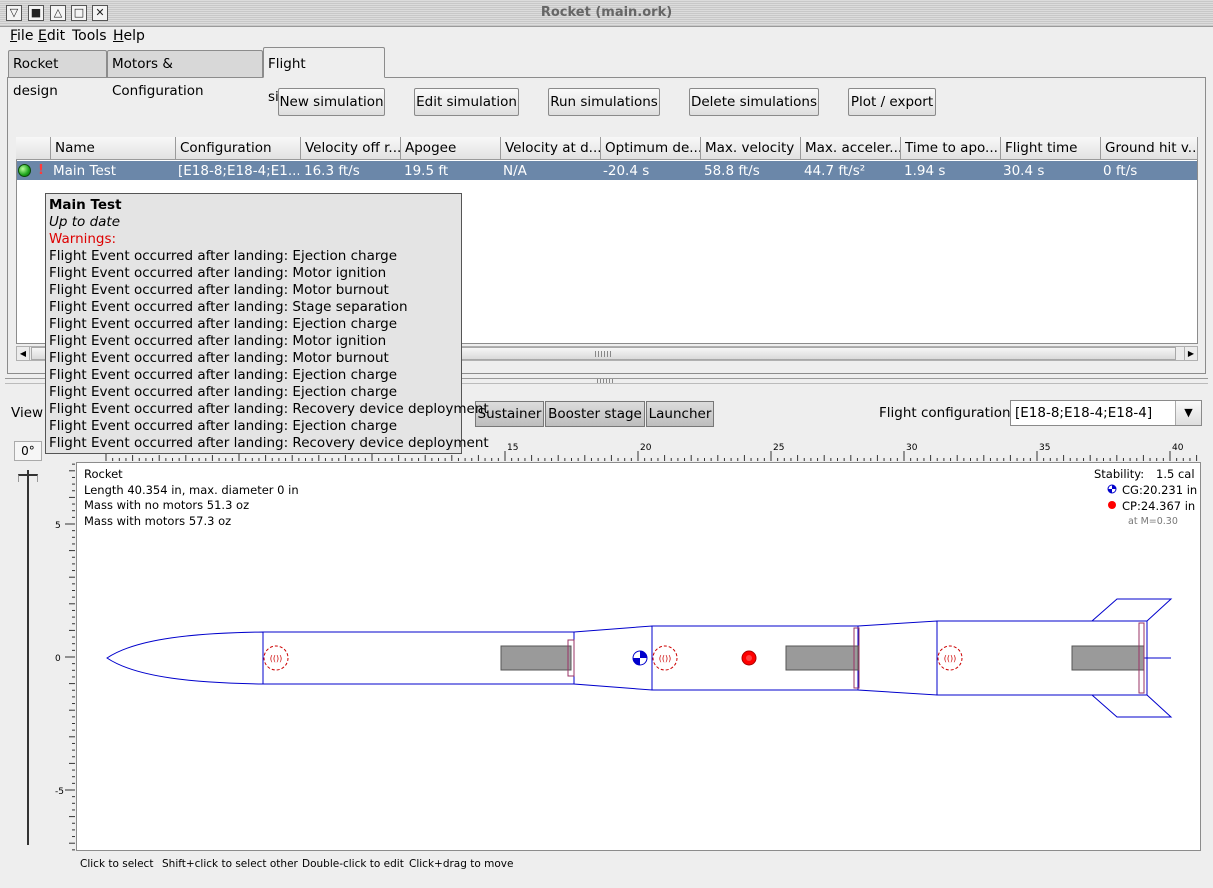 The width and height of the screenshot is (1213, 888). What do you see at coordinates (732, 171) in the screenshot?
I see `table-cell: 58.8 ft/s` at bounding box center [732, 171].